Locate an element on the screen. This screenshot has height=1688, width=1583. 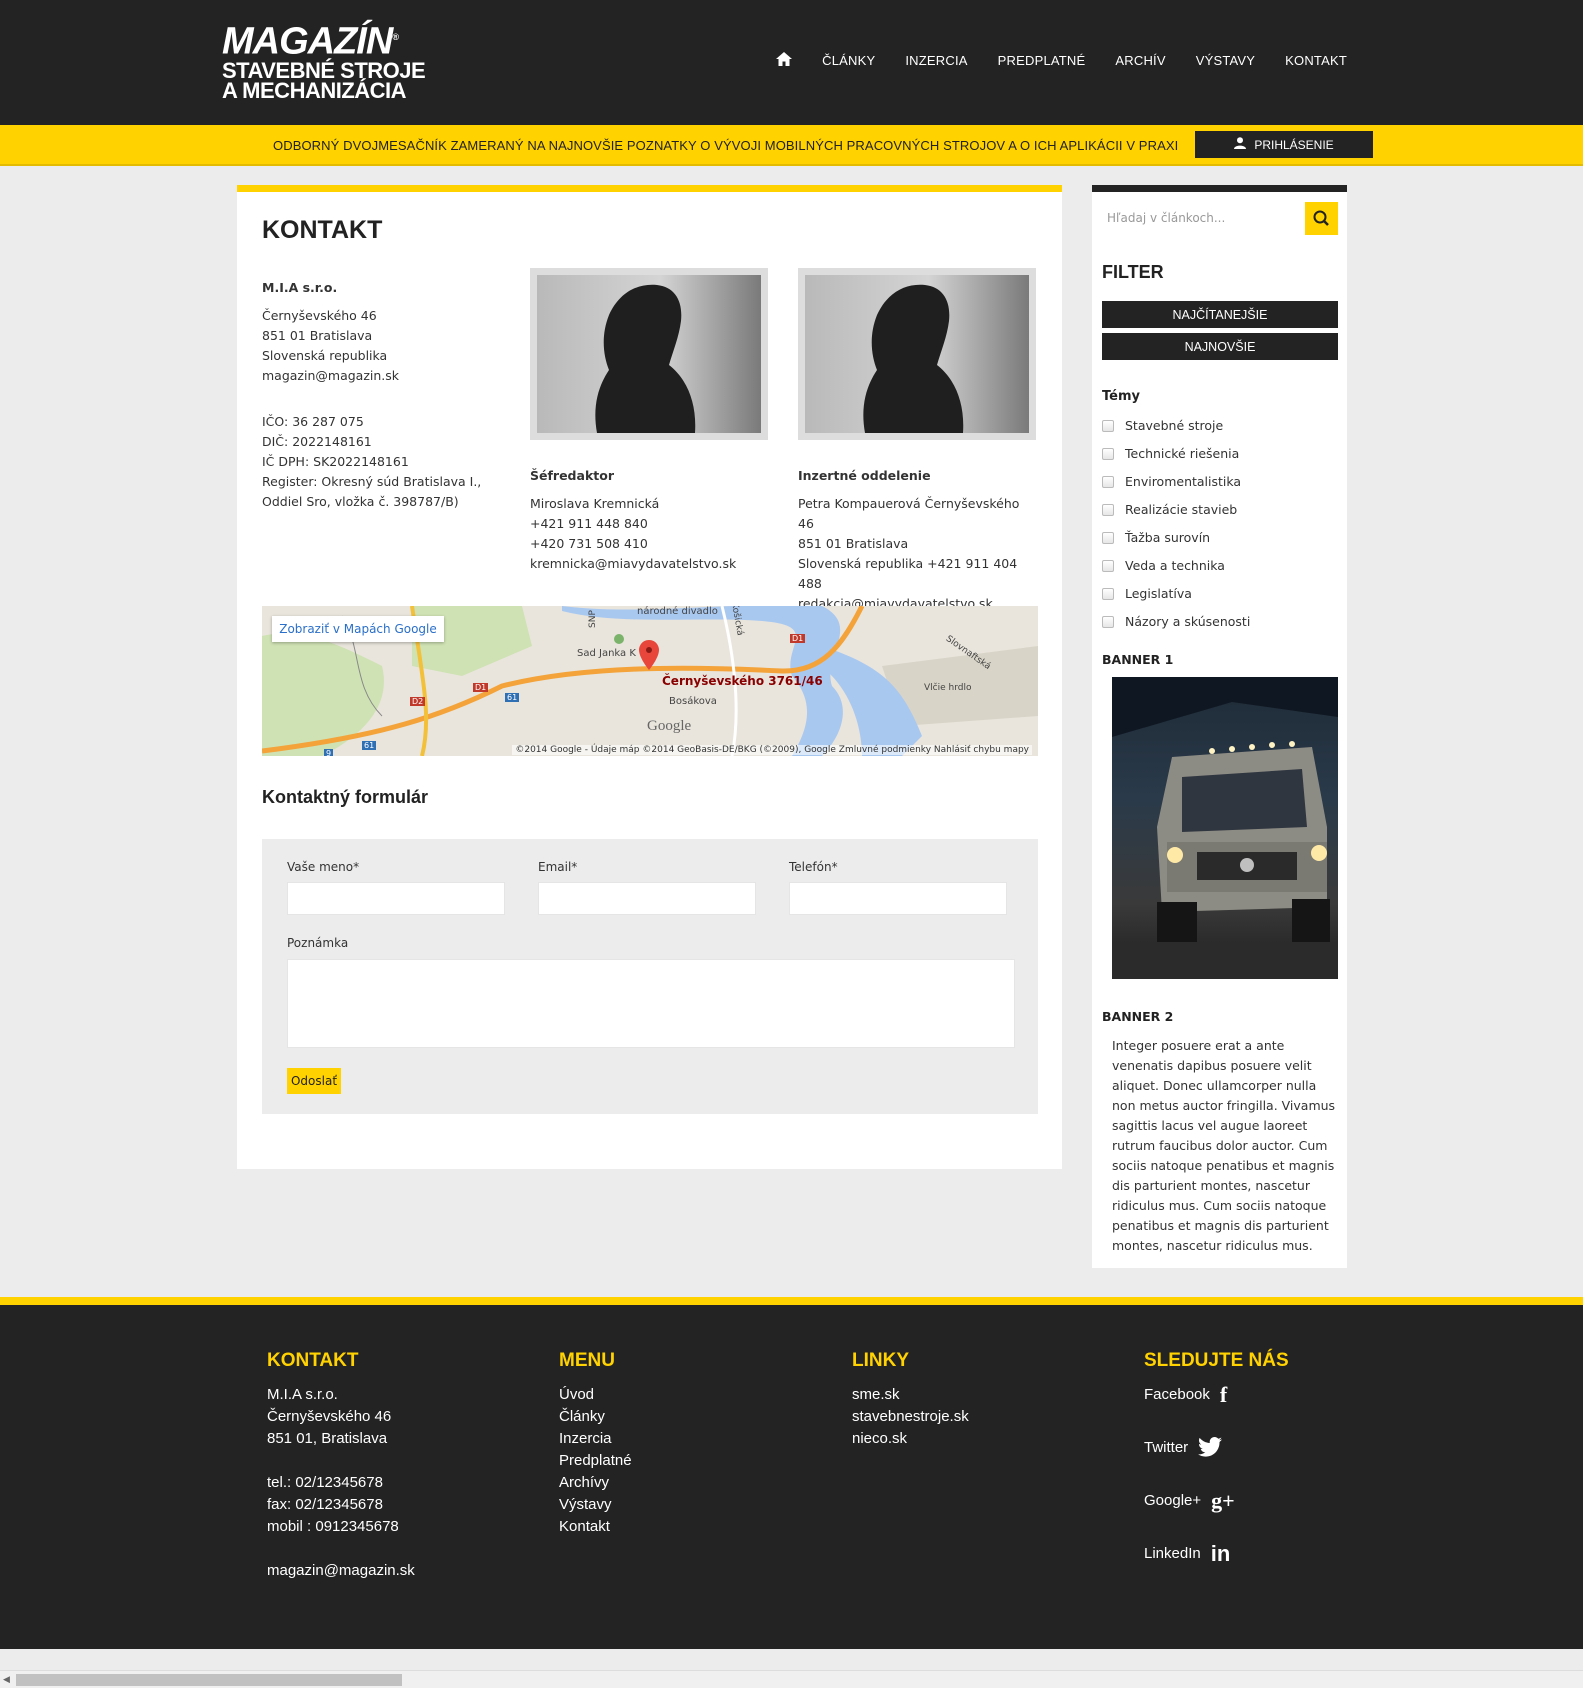
social-facebook: Facebook f is located at coordinates (1216, 1410).